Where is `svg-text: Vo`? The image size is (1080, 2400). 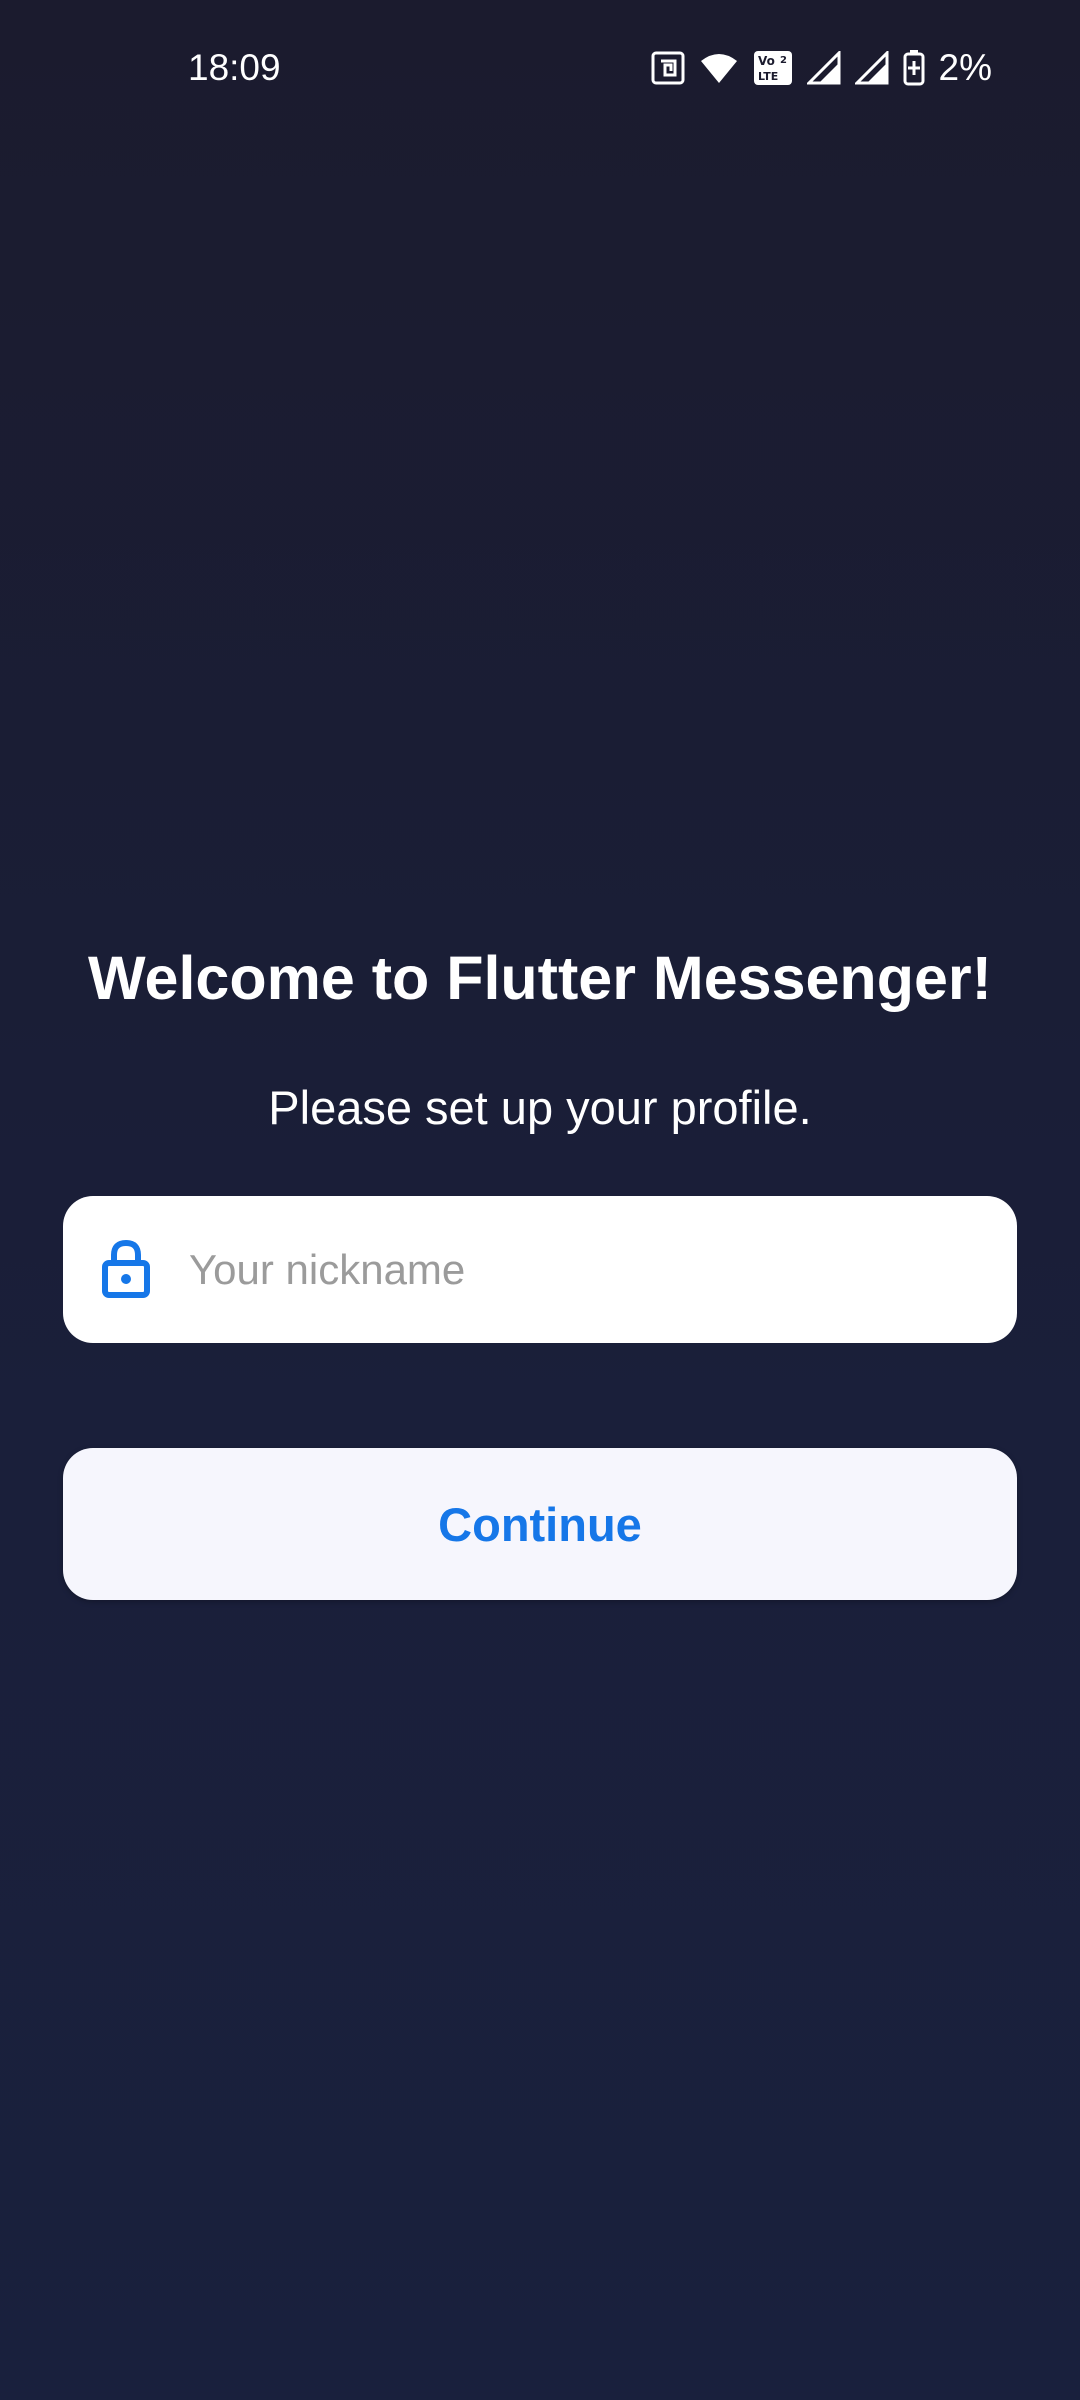
svg-text: Vo is located at coordinates (766, 61).